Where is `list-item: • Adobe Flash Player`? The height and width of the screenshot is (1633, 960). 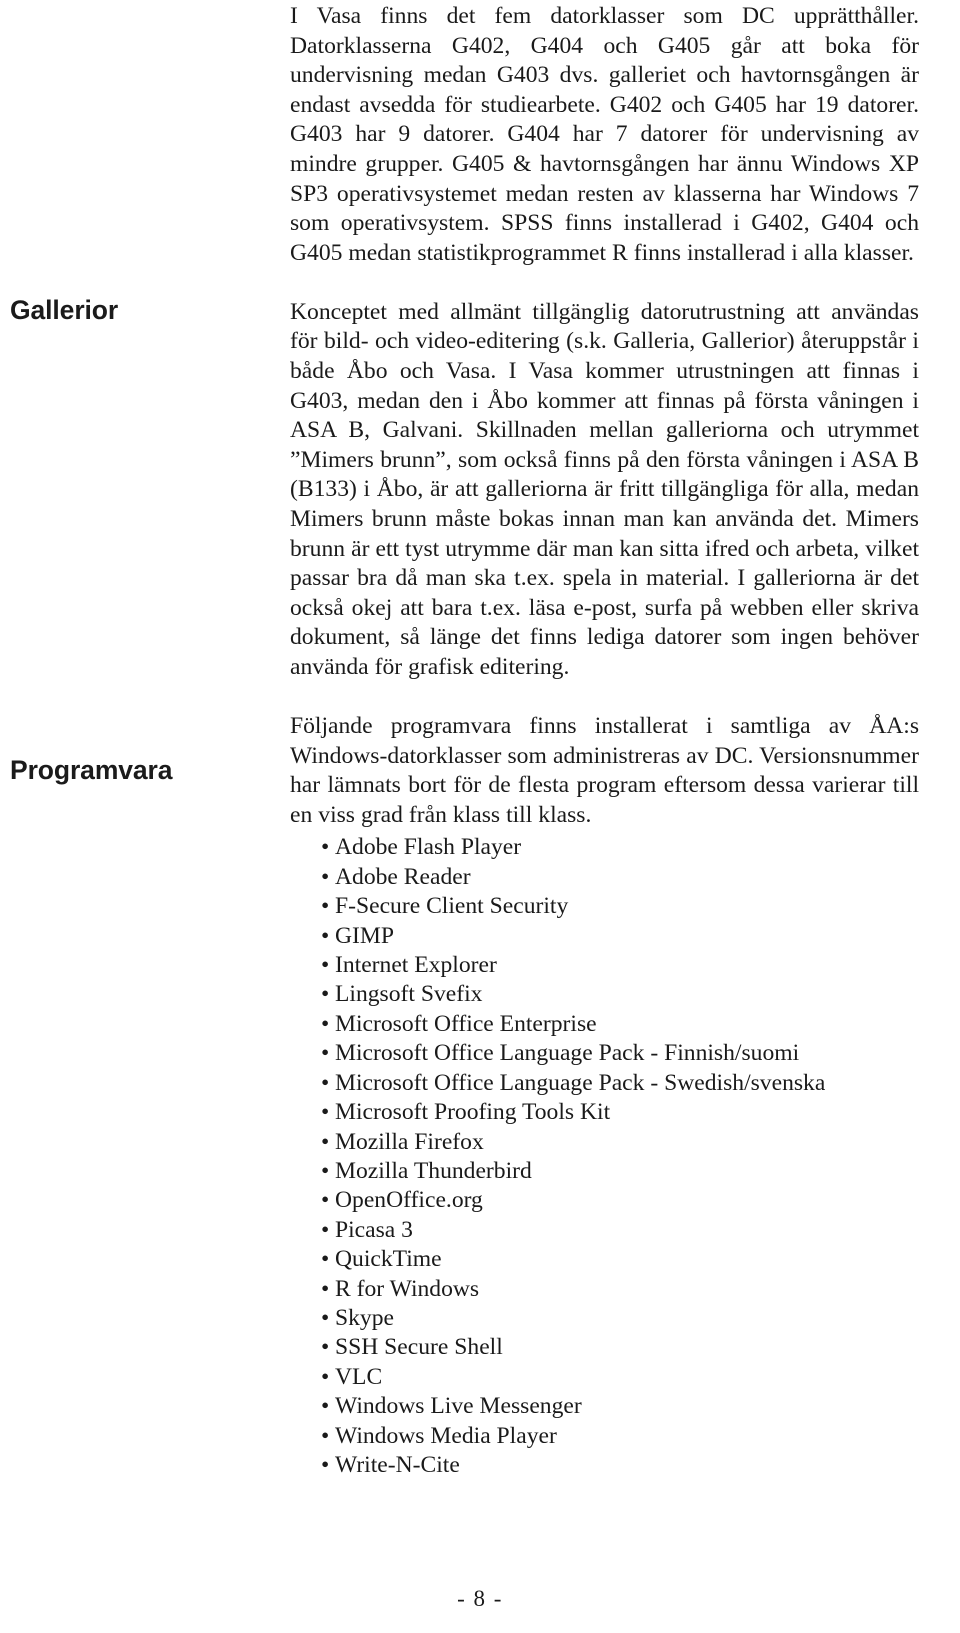 list-item: • Adobe Flash Player is located at coordinates (604, 847).